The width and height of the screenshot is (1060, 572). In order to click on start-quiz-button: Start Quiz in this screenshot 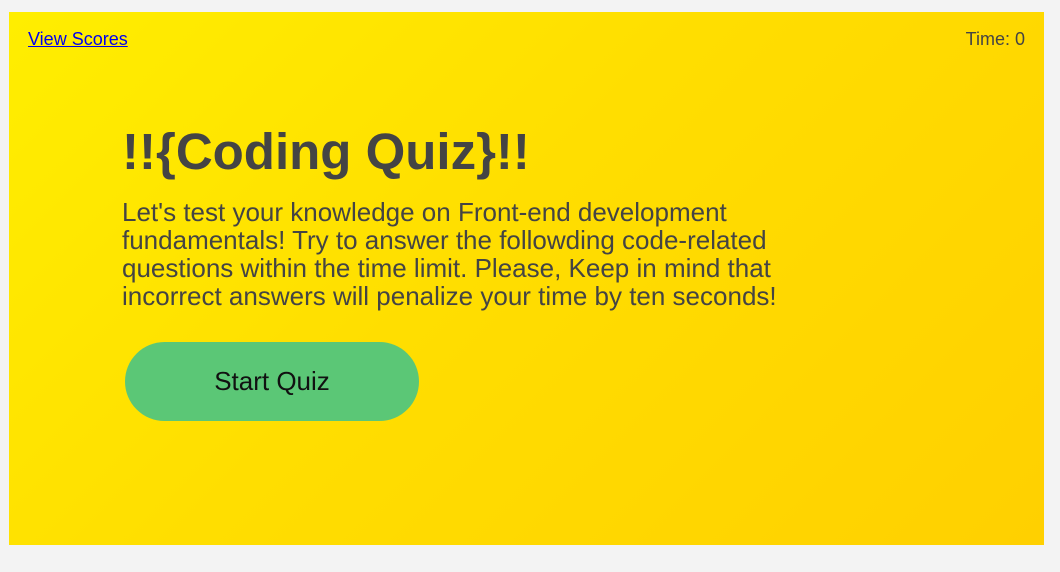, I will do `click(272, 381)`.